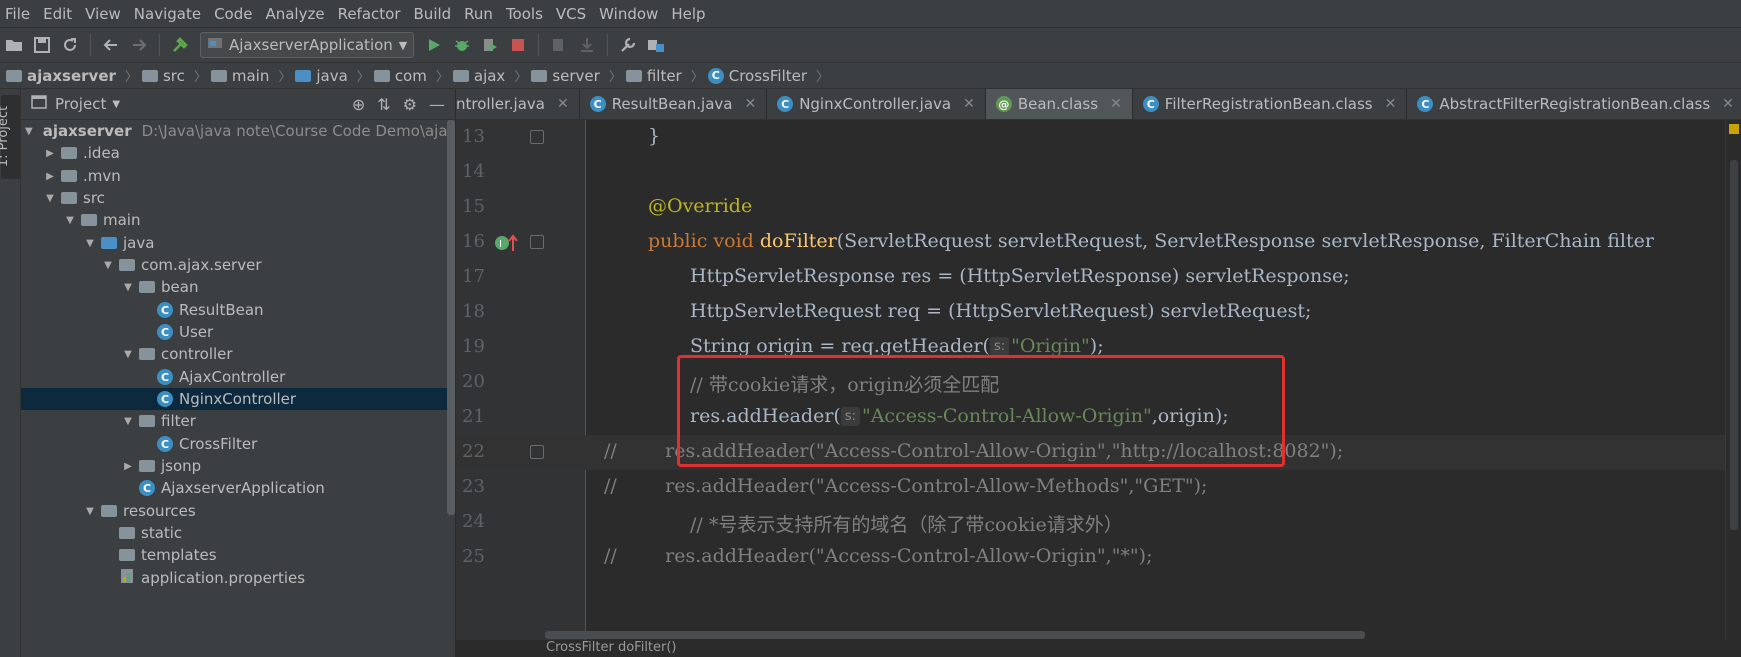 This screenshot has height=657, width=1741. What do you see at coordinates (116, 104) in the screenshot?
I see `chevron-down-icon: ▼` at bounding box center [116, 104].